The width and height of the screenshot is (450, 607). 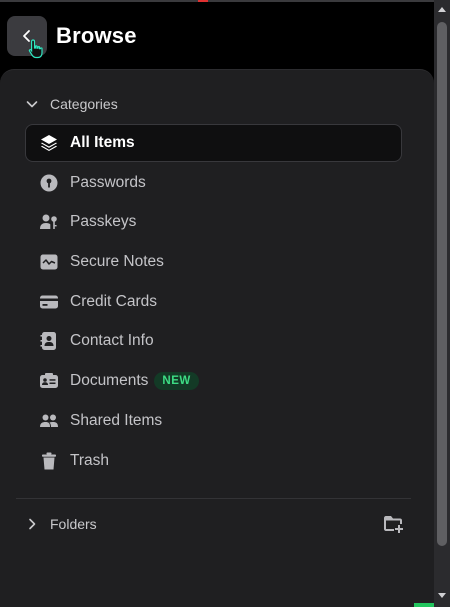 I want to click on chevron-right-icon, so click(x=32, y=524).